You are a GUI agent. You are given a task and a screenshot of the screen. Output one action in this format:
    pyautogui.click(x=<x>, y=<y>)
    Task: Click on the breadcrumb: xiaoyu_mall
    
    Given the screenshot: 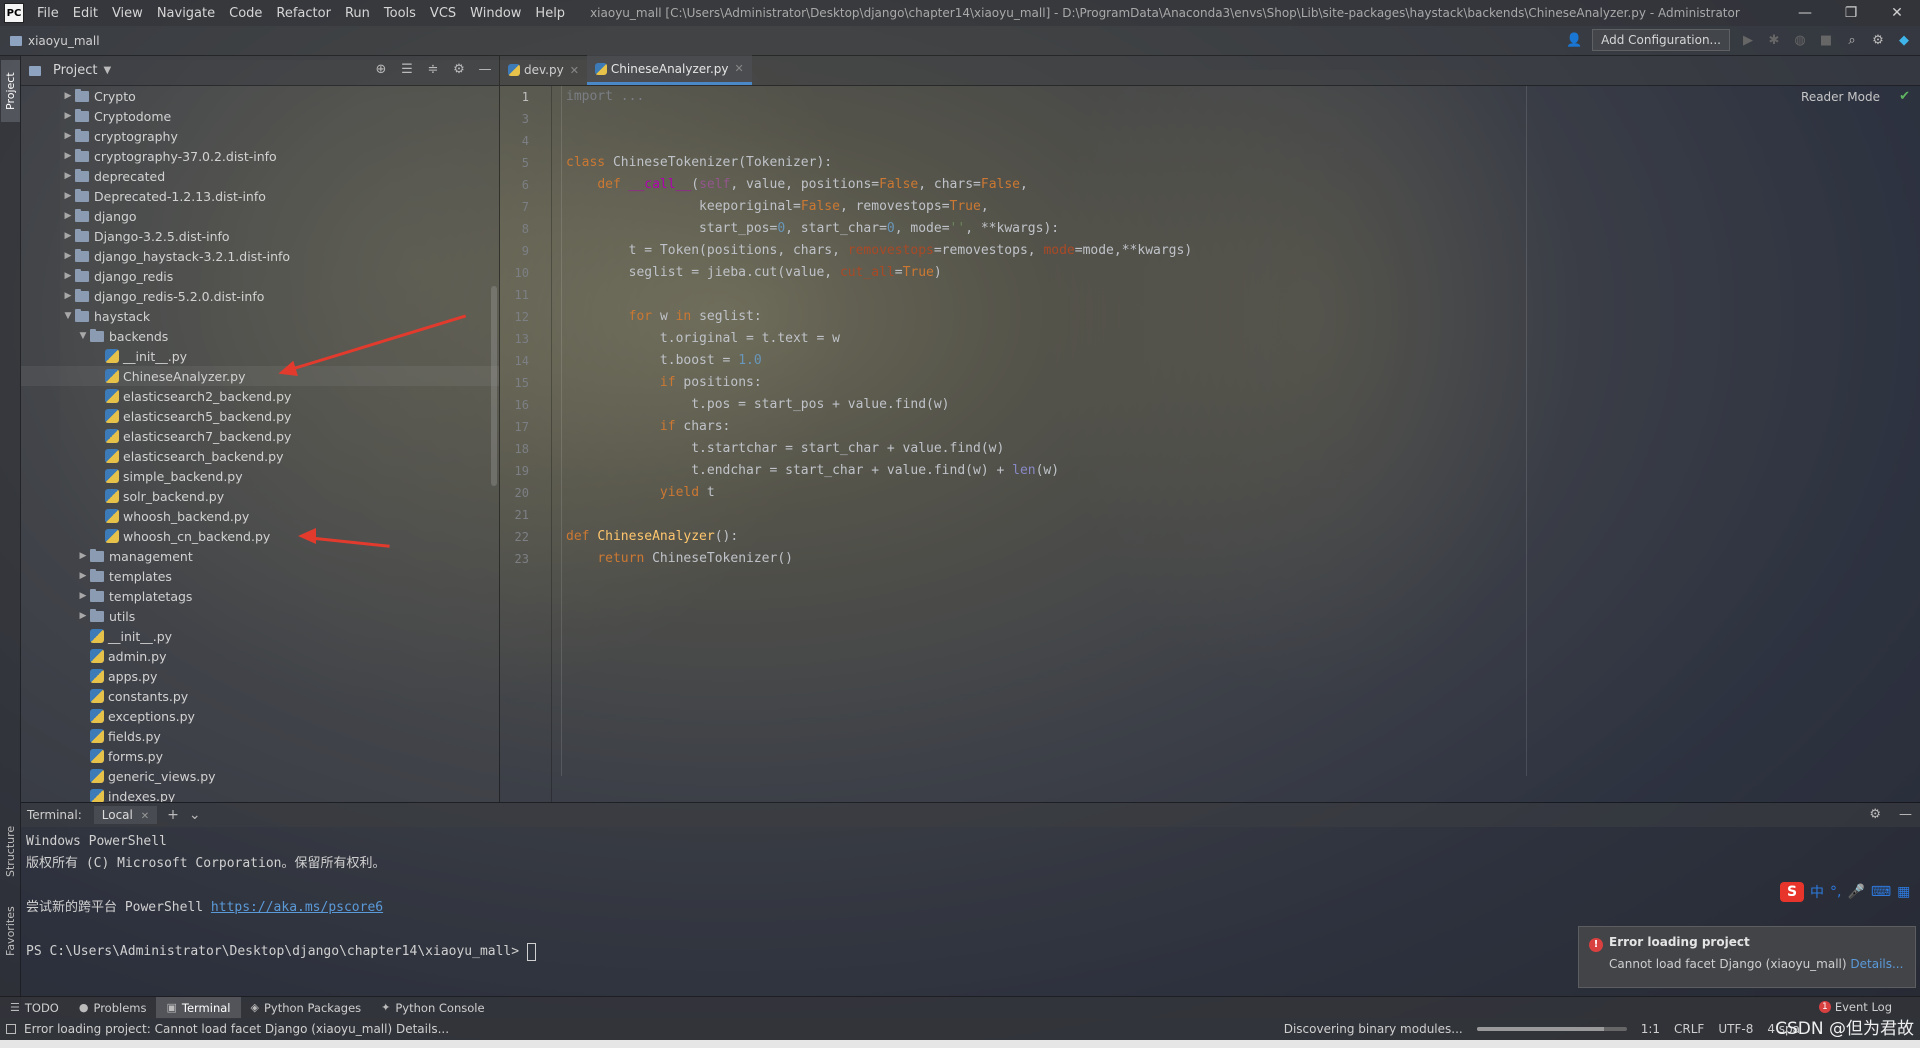 What is the action you would take?
    pyautogui.click(x=55, y=41)
    